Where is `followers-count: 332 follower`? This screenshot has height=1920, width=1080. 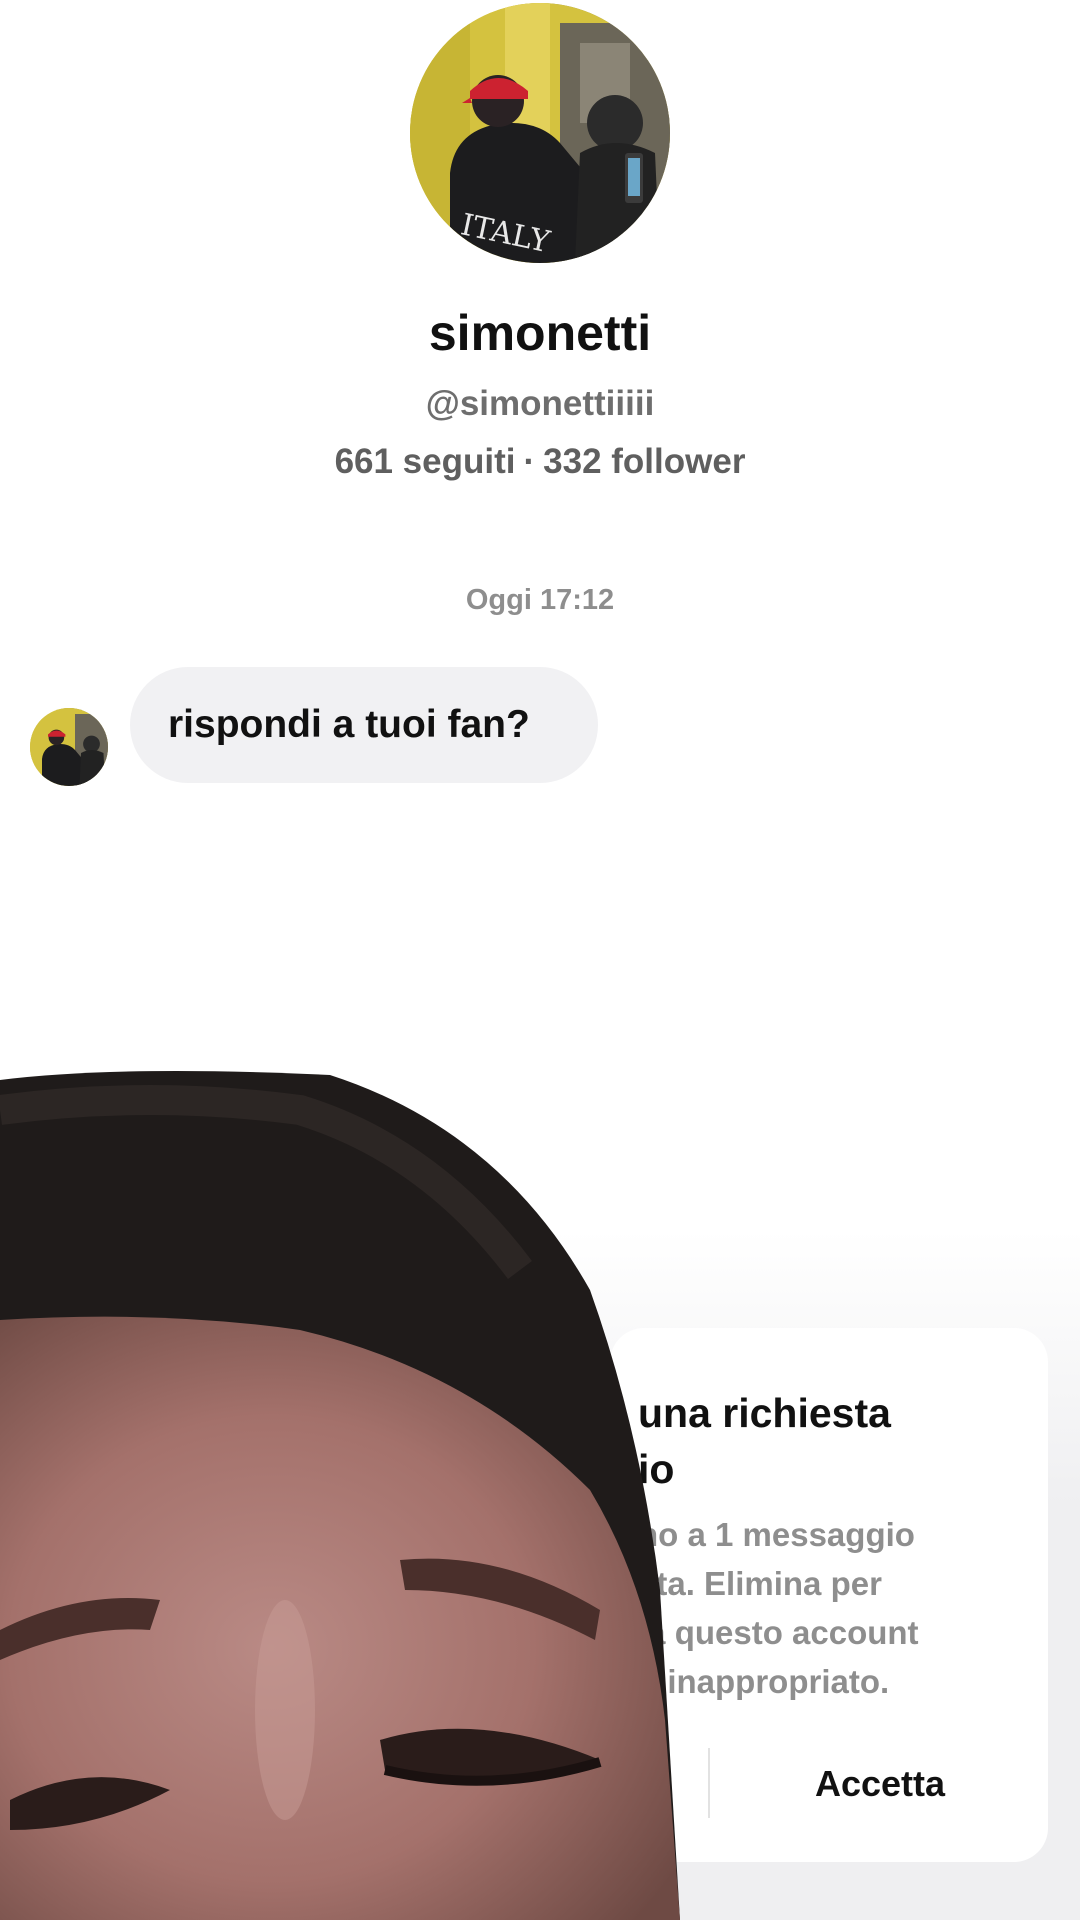 followers-count: 332 follower is located at coordinates (644, 461).